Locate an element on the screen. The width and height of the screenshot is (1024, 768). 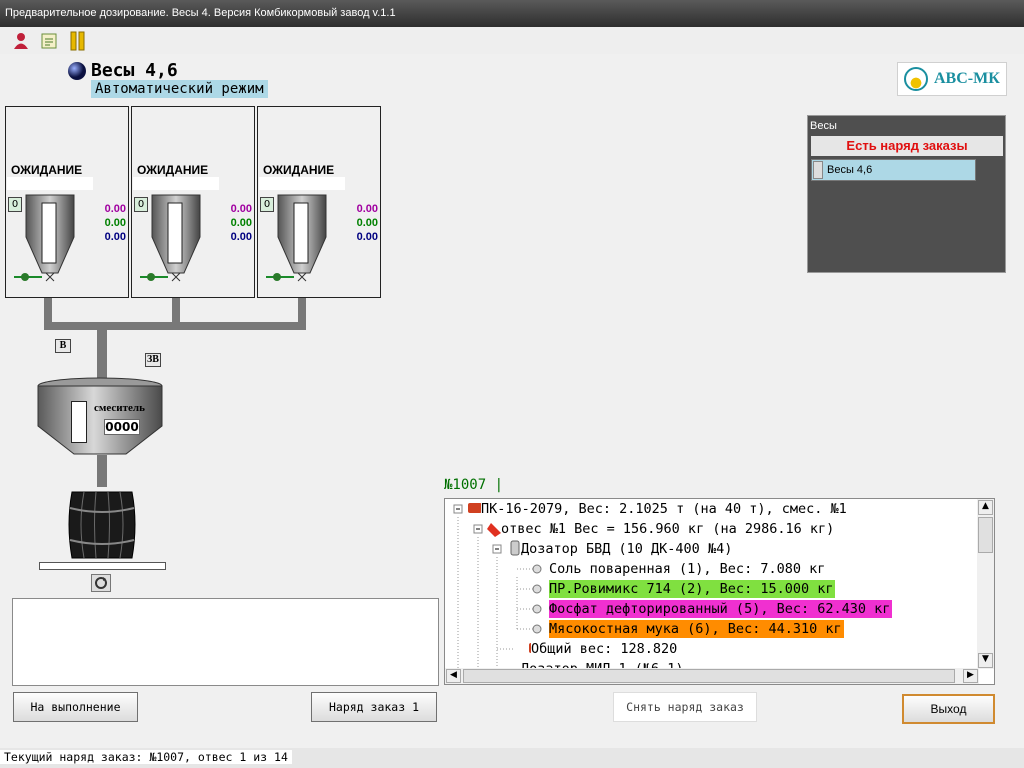
message-box is located at coordinates (225, 642).